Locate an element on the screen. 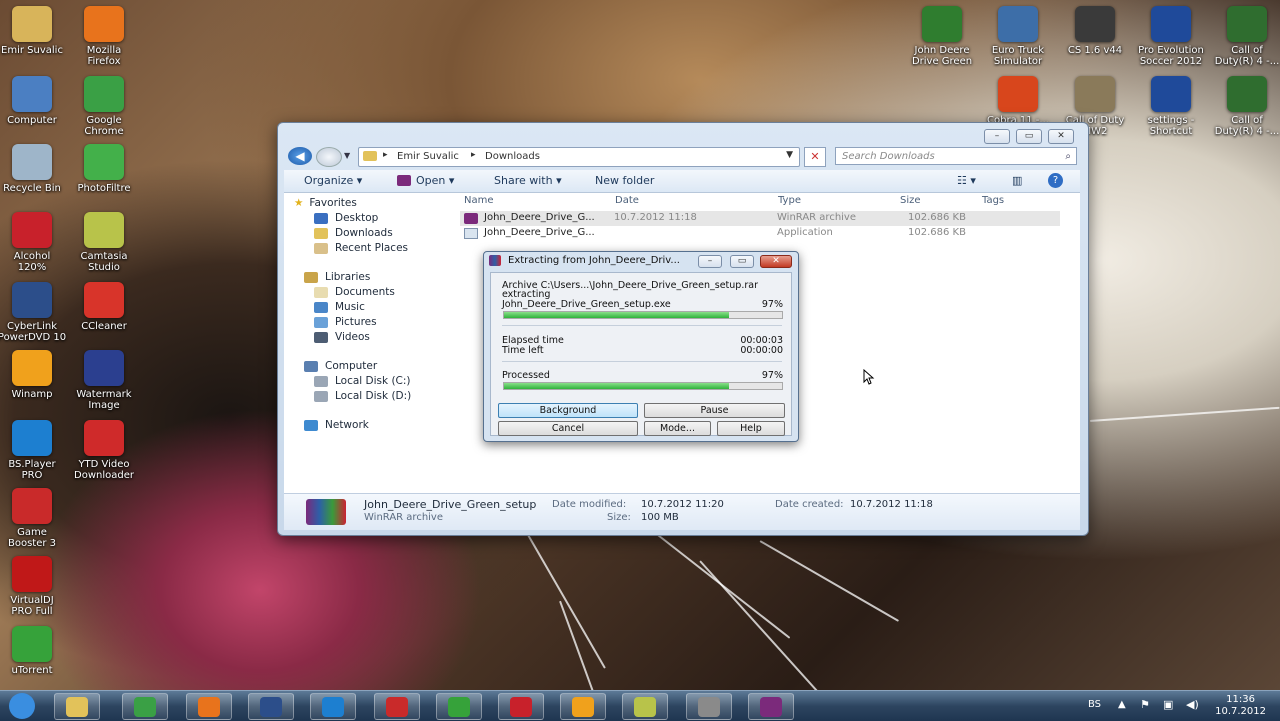  volume-icon: ◀) is located at coordinates (1192, 704).